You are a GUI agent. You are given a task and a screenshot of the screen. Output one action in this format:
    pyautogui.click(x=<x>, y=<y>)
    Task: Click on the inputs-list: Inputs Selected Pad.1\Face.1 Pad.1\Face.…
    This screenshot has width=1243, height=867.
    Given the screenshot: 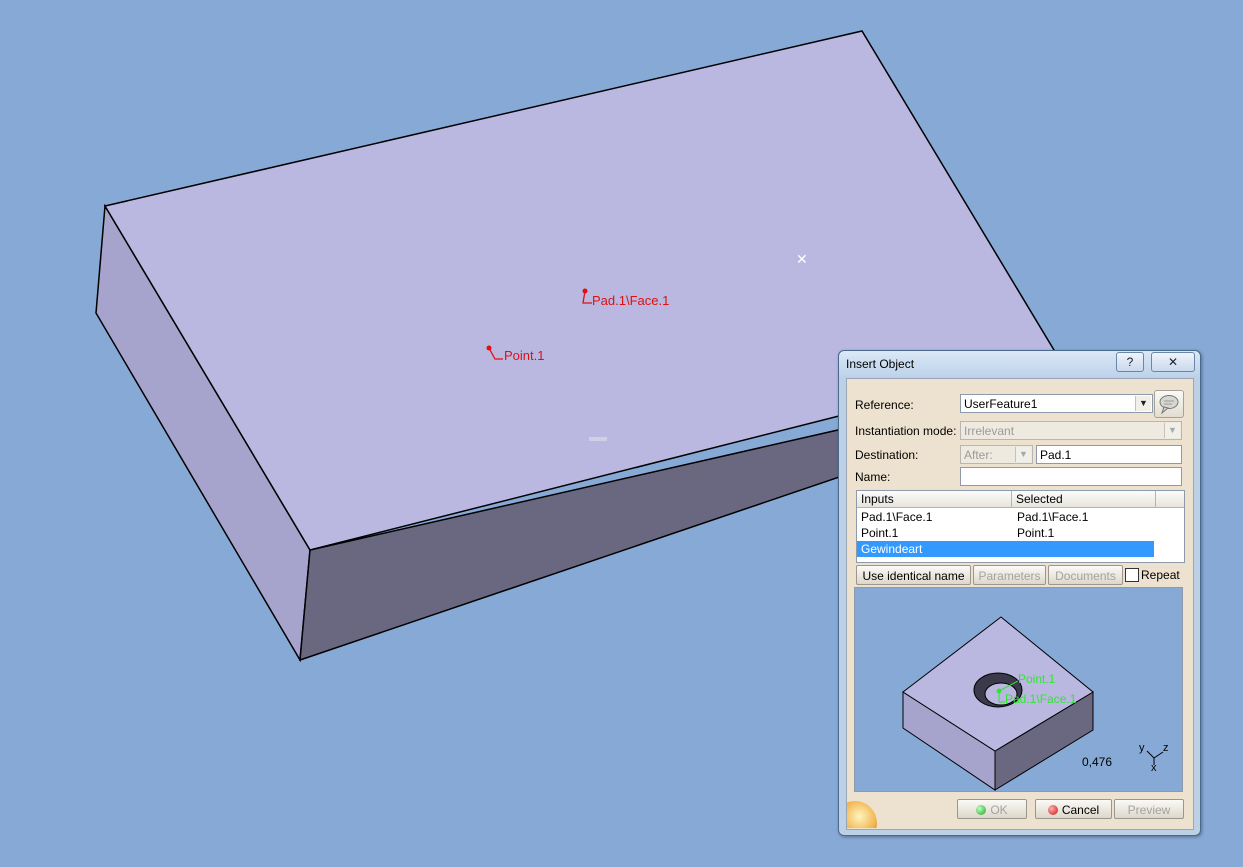 What is the action you would take?
    pyautogui.click(x=1020, y=526)
    